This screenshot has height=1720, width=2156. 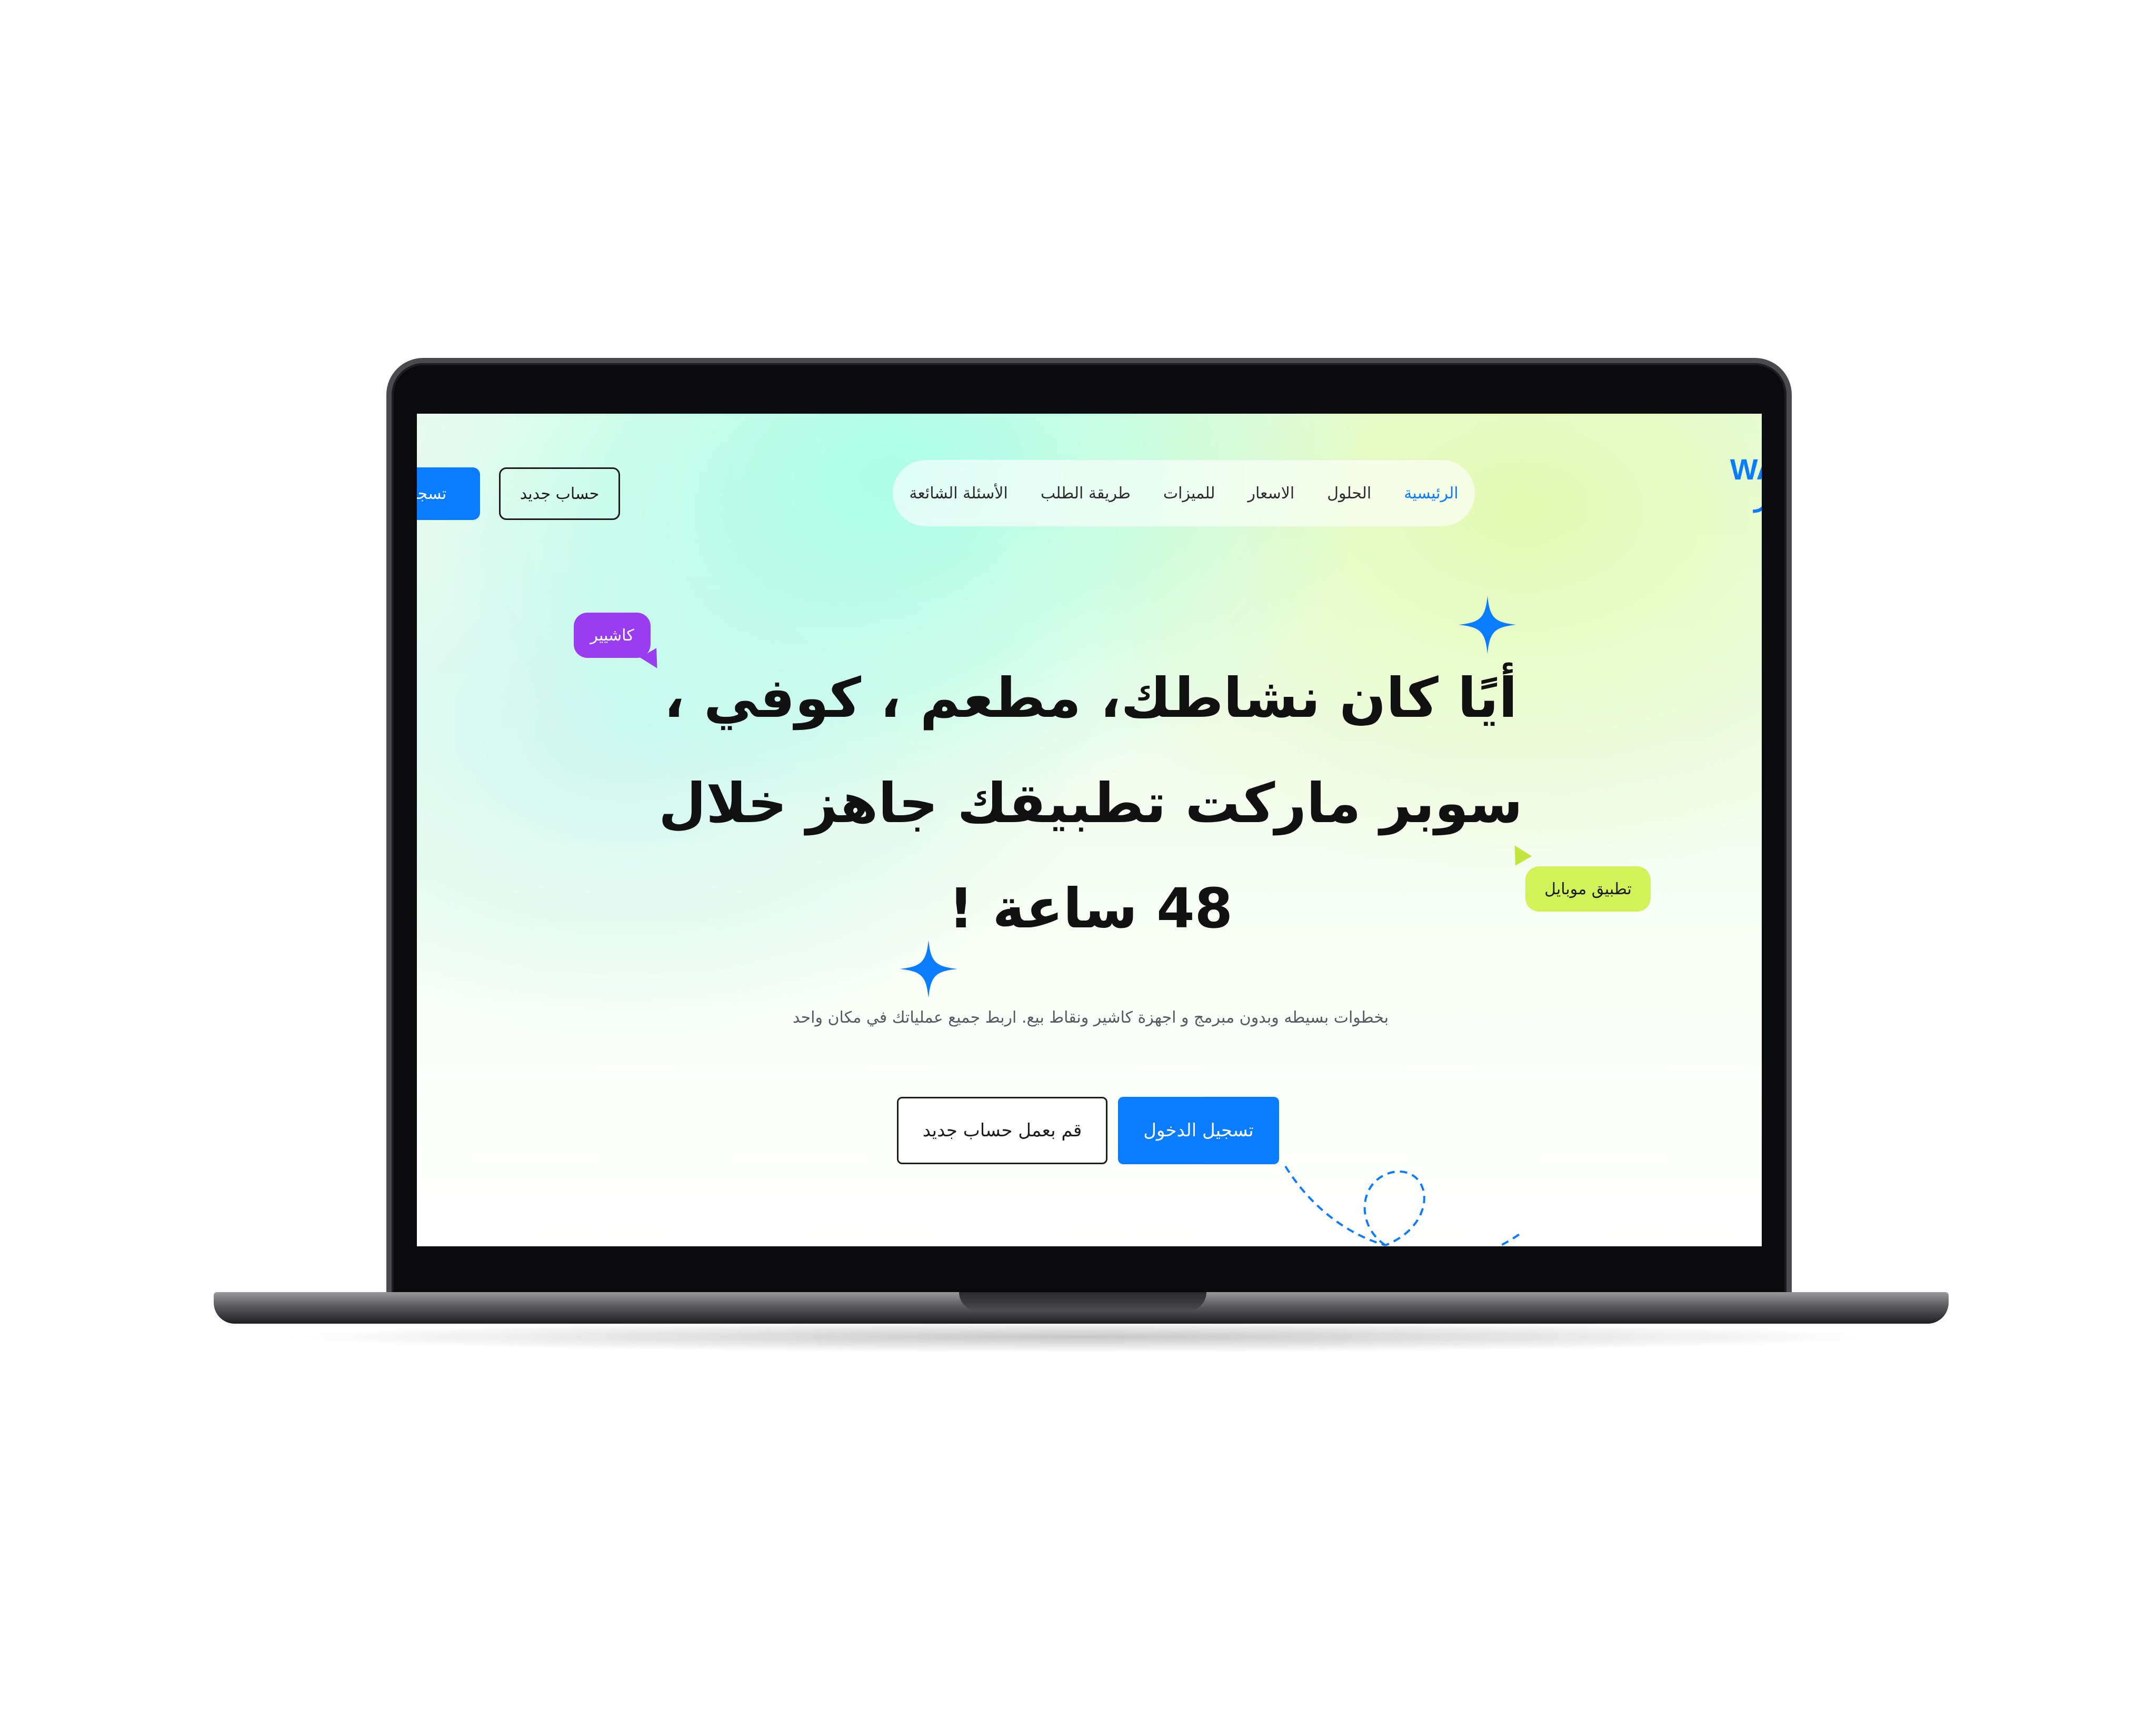 I want to click on laptop-base-shadow, so click(x=1082, y=1337).